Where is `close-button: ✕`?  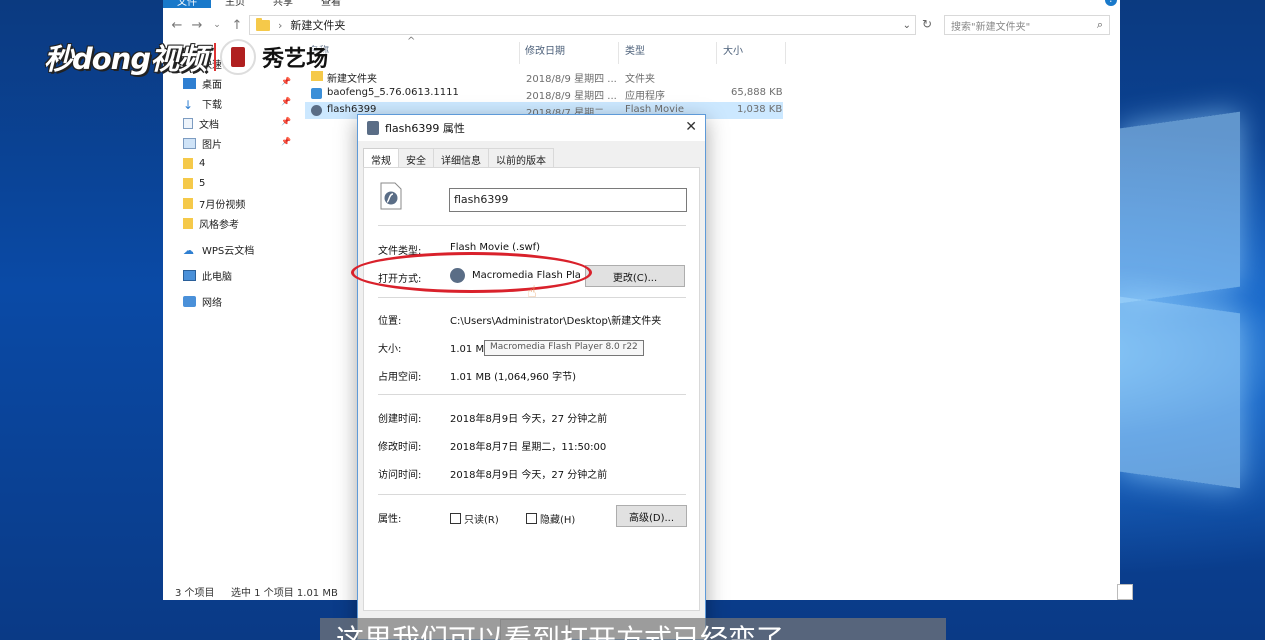 close-button: ✕ is located at coordinates (691, 127).